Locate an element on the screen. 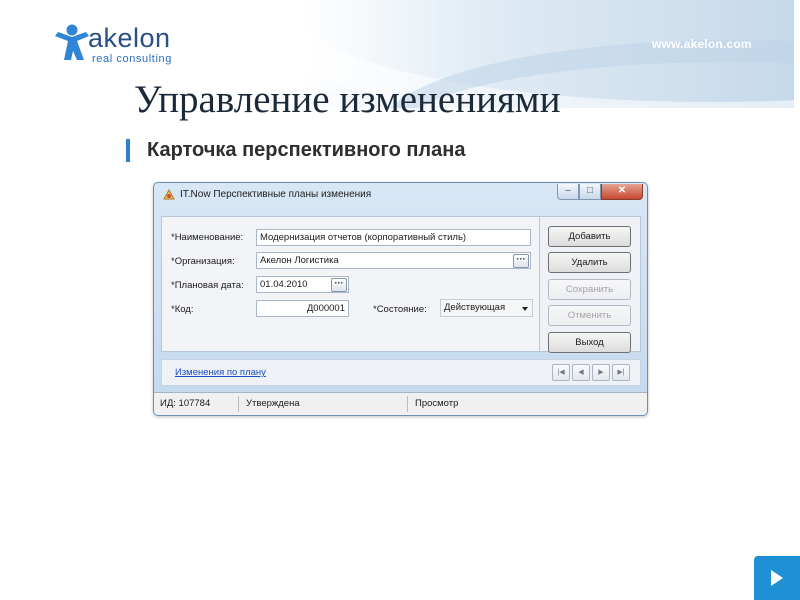 The image size is (800, 600). next-slide-arrow-icon is located at coordinates (777, 578).